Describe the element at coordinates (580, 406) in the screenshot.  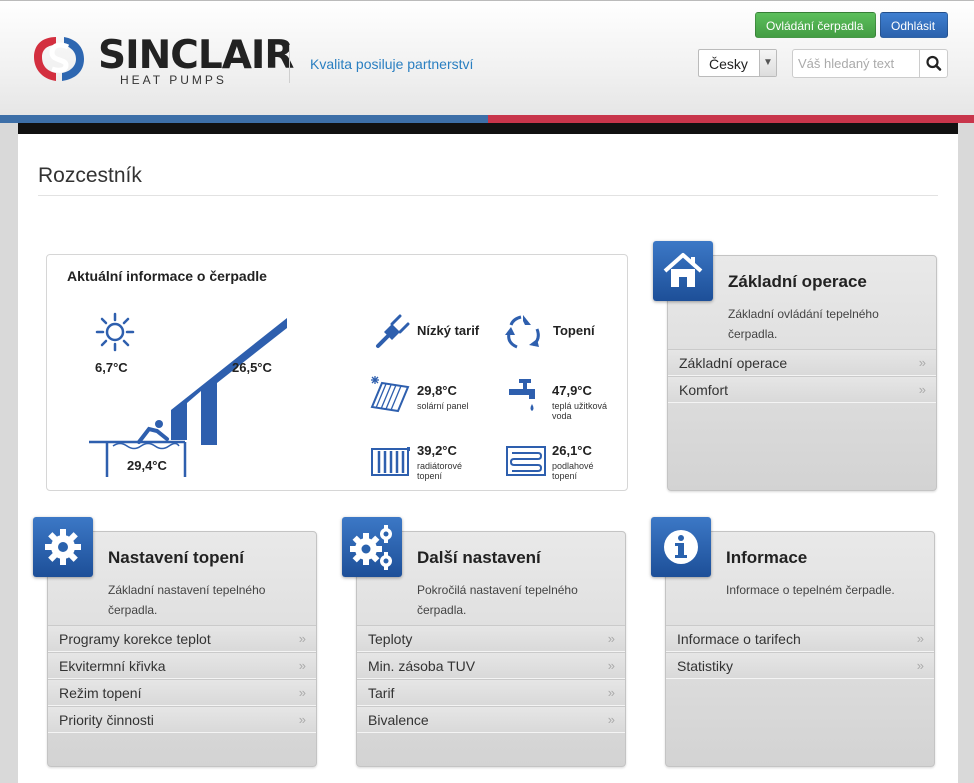
I see `water-label-line1: teplá užitková` at that location.